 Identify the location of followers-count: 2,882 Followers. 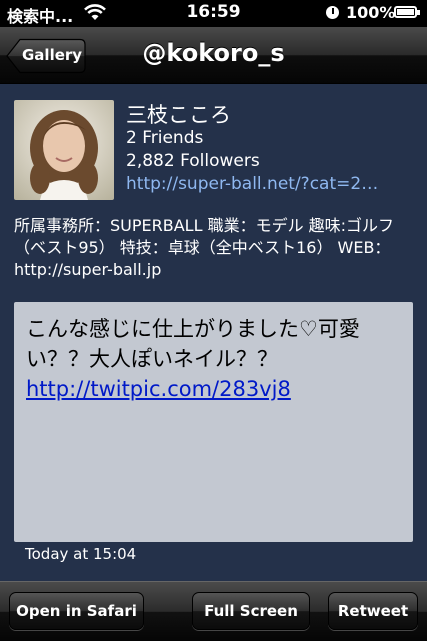
(193, 161).